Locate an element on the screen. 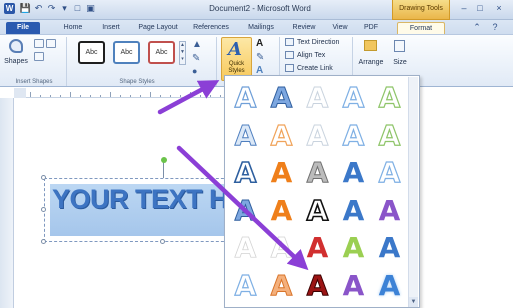  undo-icon: ↶ is located at coordinates (38, 8).